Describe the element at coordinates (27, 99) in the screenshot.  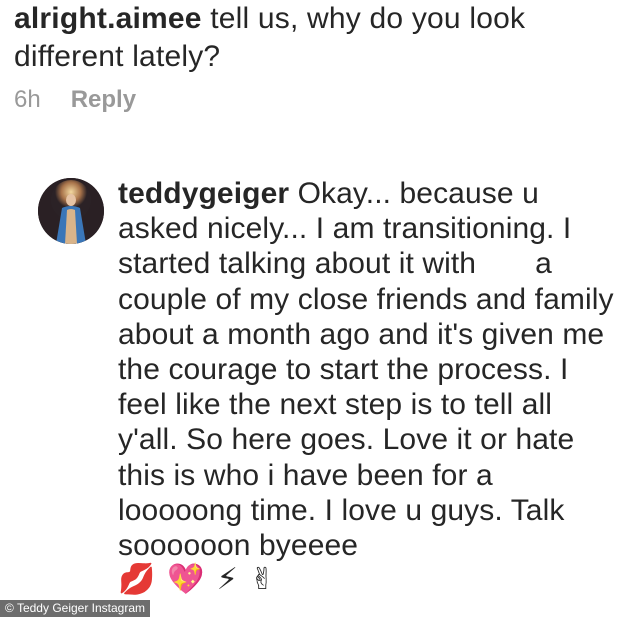
I see `top-comment-timestamp: 6h` at that location.